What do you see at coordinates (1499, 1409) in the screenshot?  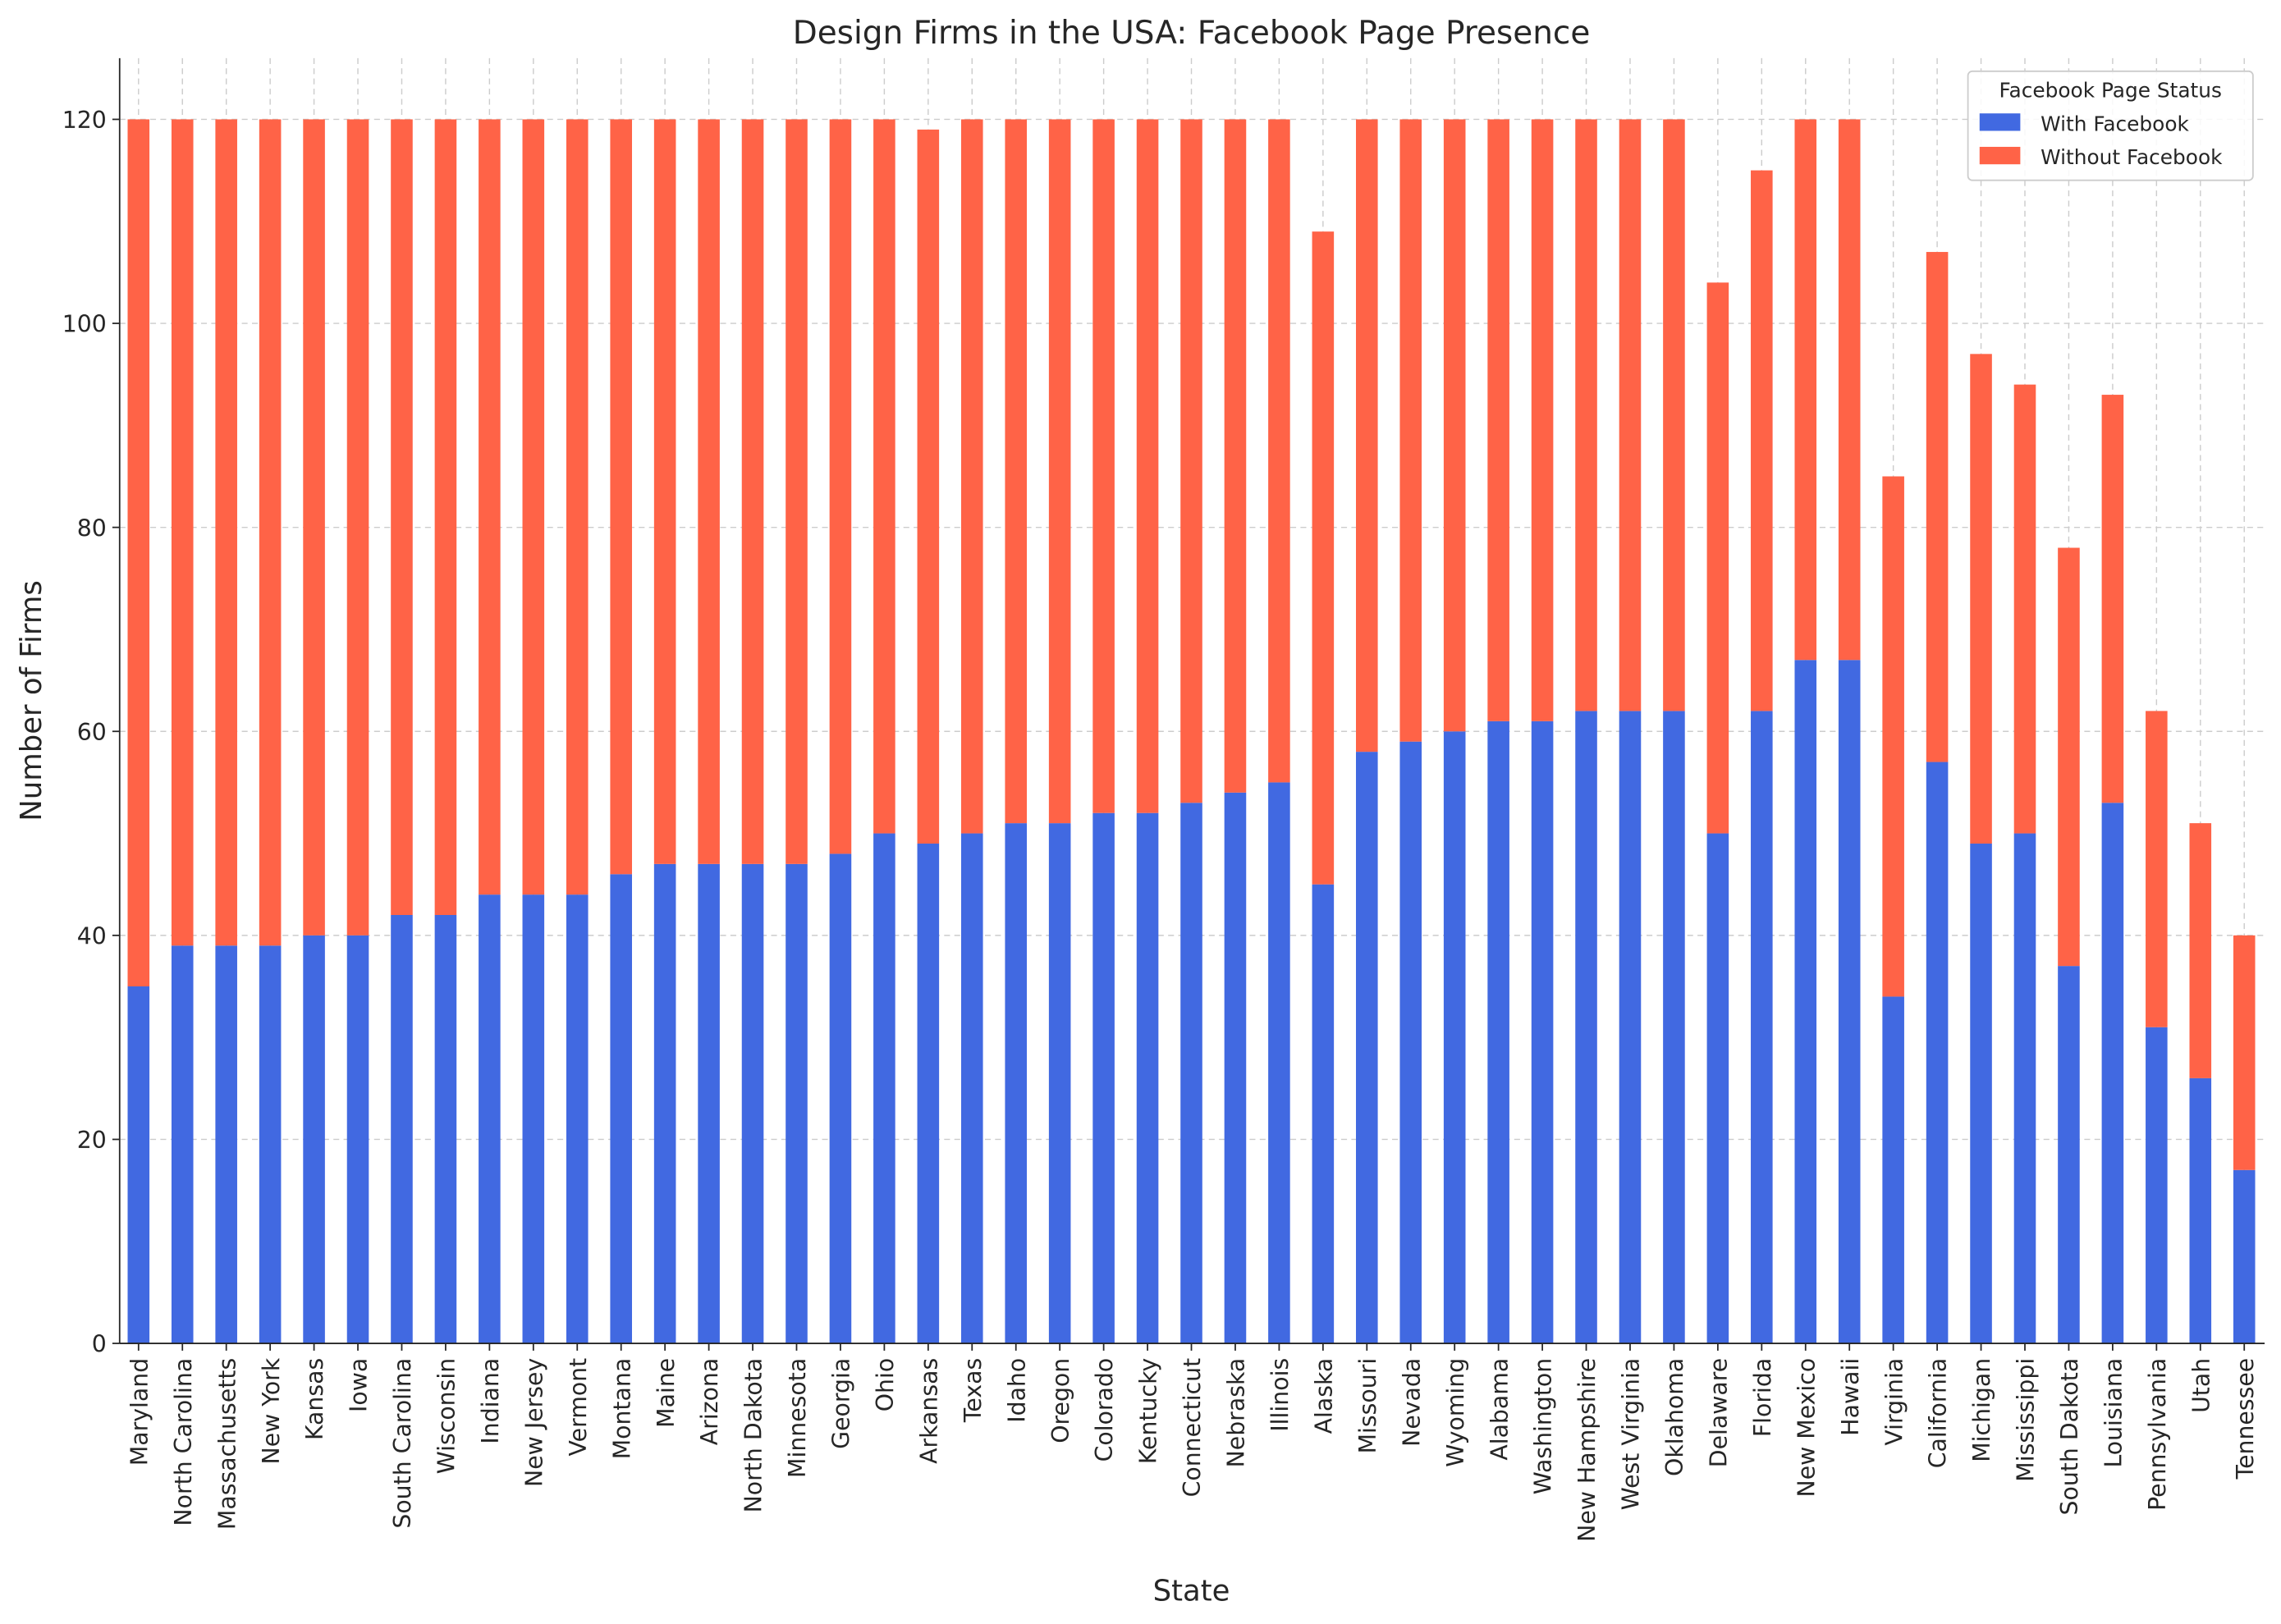 I see `x-tick-label: Alabama` at bounding box center [1499, 1409].